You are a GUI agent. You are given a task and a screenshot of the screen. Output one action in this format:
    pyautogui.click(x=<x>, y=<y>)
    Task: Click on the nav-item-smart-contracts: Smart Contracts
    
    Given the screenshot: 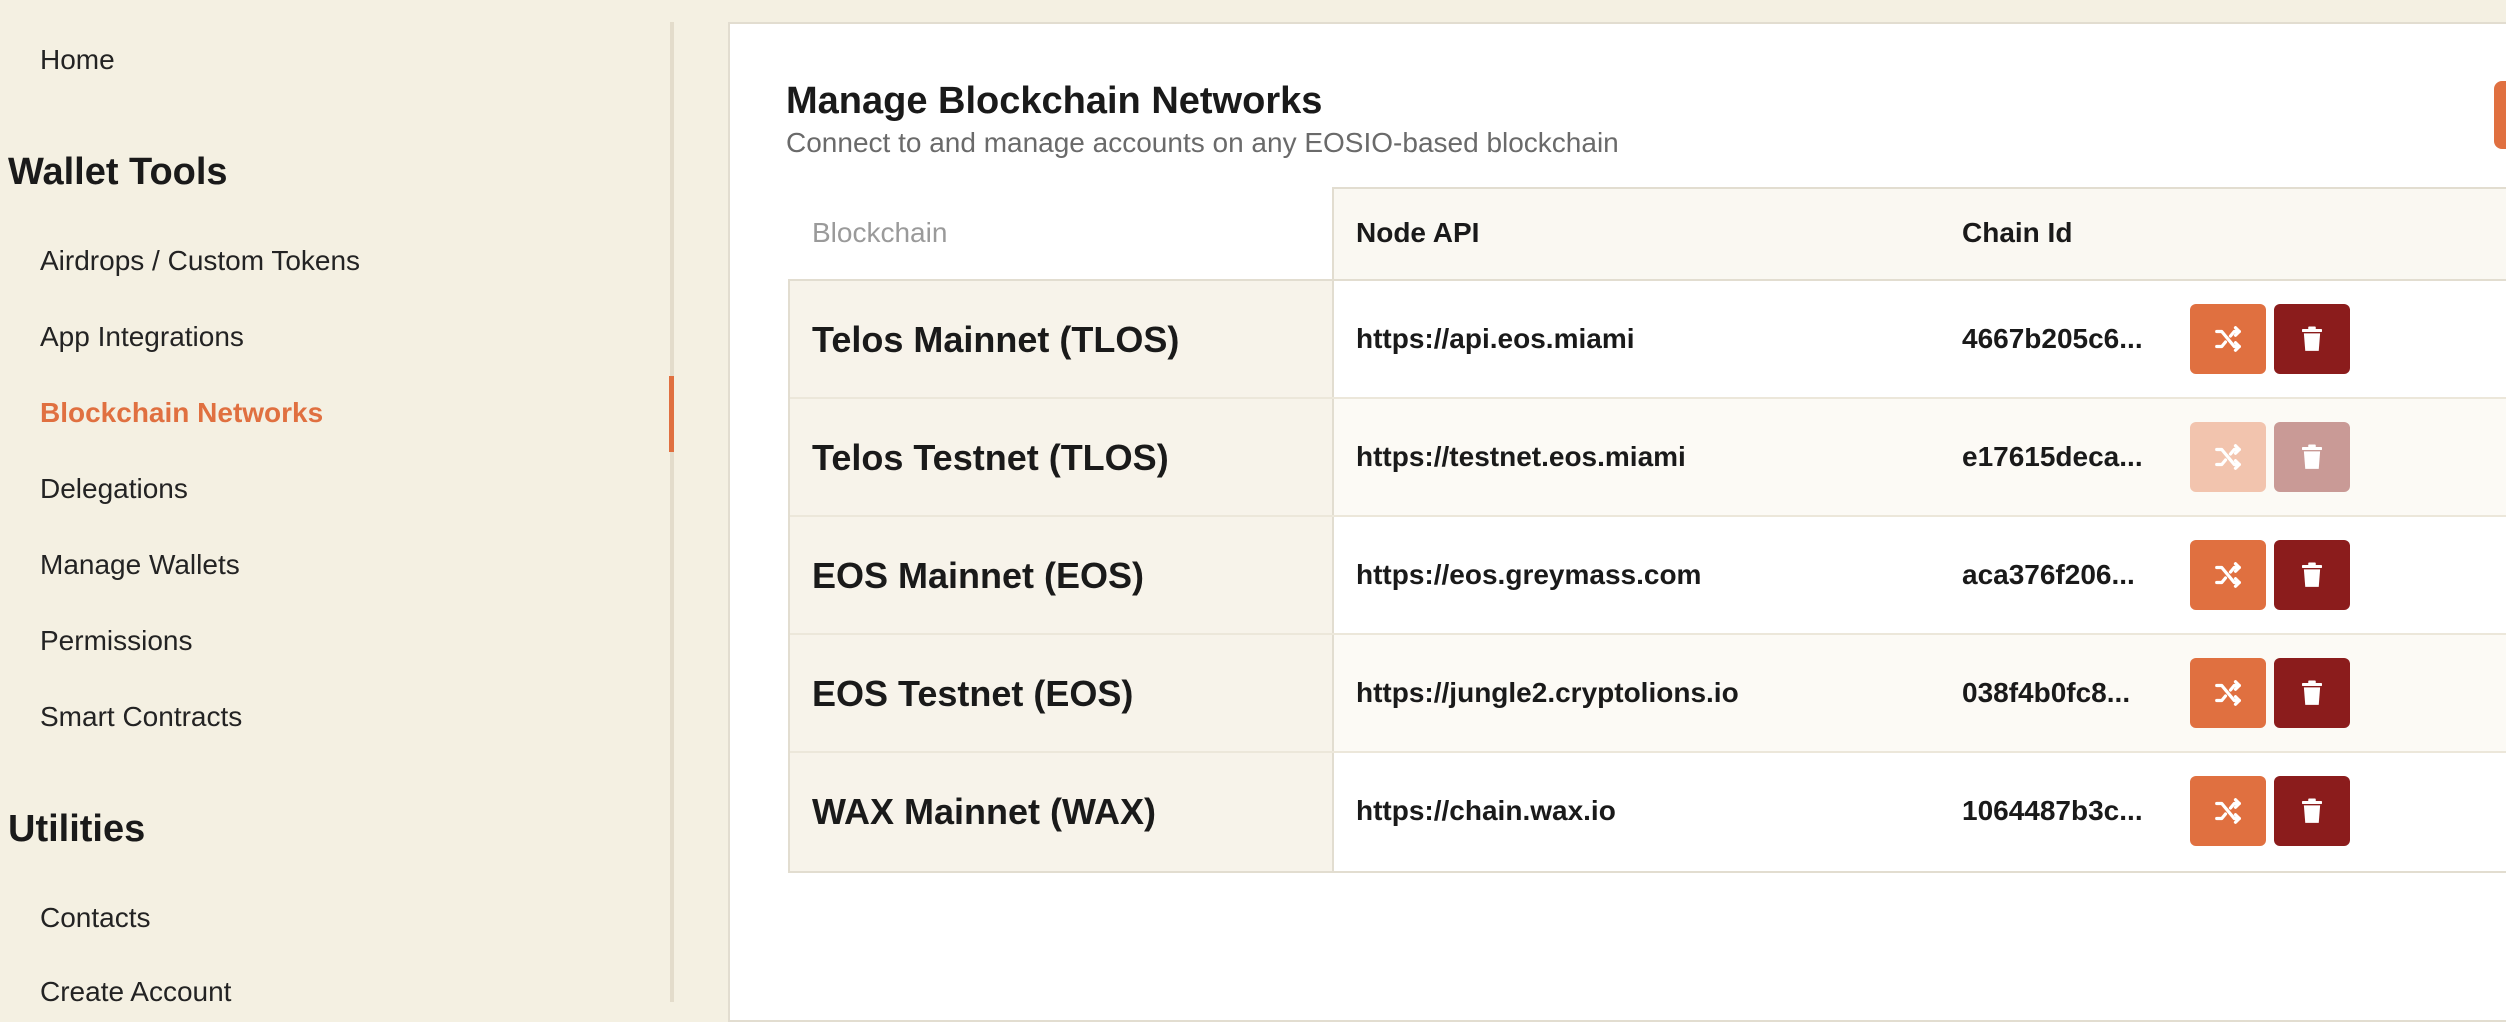 What is the action you would take?
    pyautogui.click(x=141, y=717)
    